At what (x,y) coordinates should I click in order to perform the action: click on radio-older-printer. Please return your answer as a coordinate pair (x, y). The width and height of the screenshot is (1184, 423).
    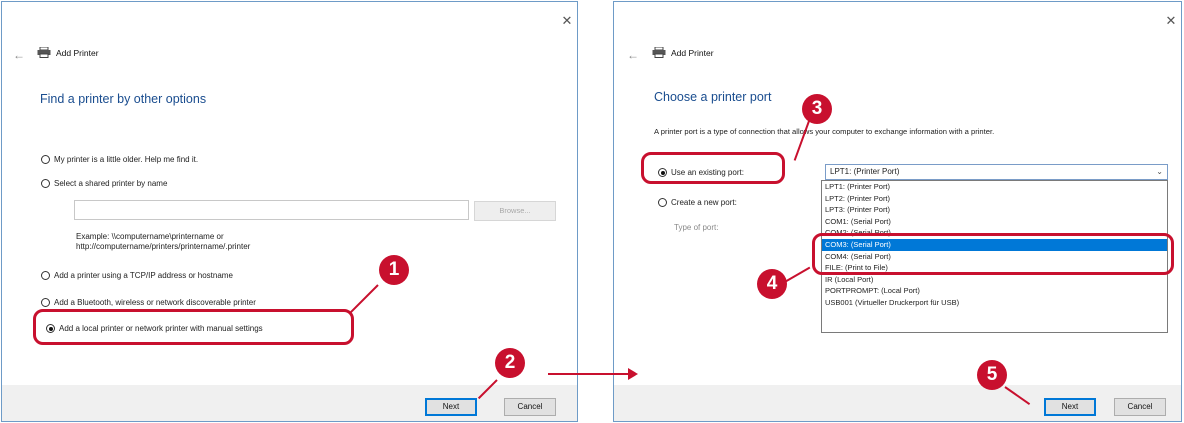
    Looking at the image, I should click on (45, 159).